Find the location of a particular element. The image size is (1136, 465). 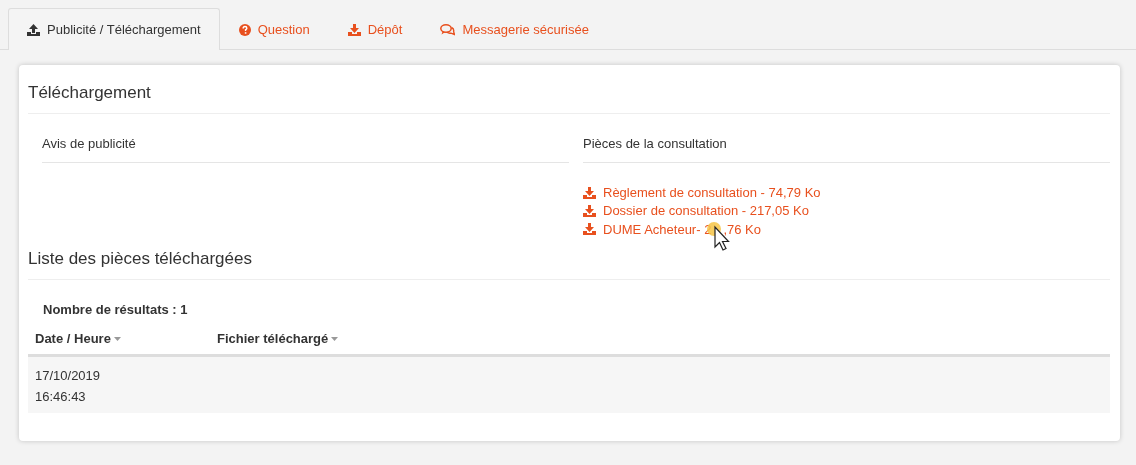

file-link: ,76 Ko is located at coordinates (742, 229).